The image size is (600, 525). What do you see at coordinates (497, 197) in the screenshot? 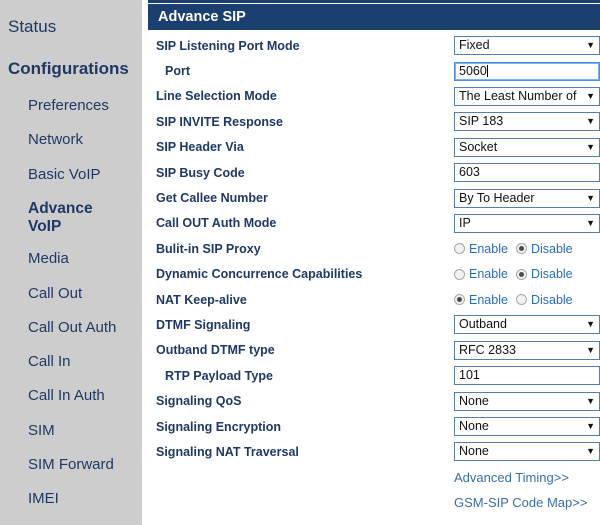
I see `dropdown-value: By To Header` at bounding box center [497, 197].